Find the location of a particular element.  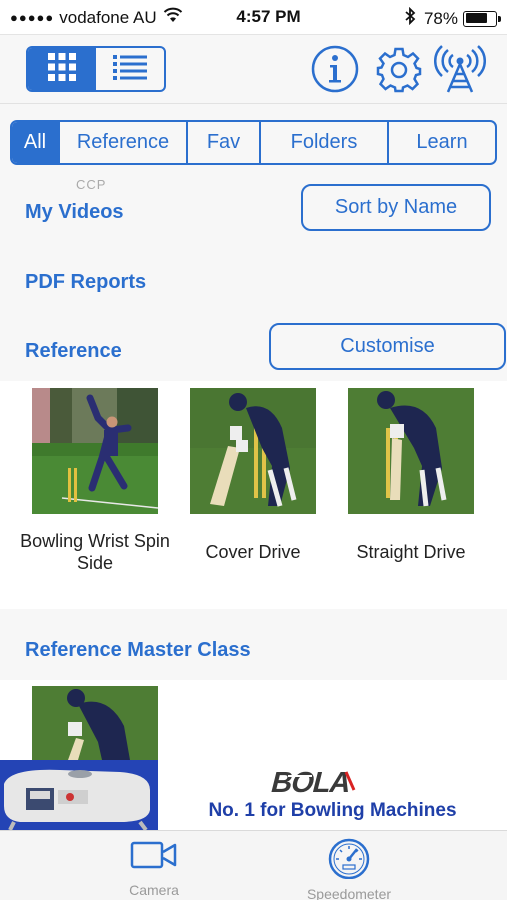

tab-learn: Learn is located at coordinates (441, 142).